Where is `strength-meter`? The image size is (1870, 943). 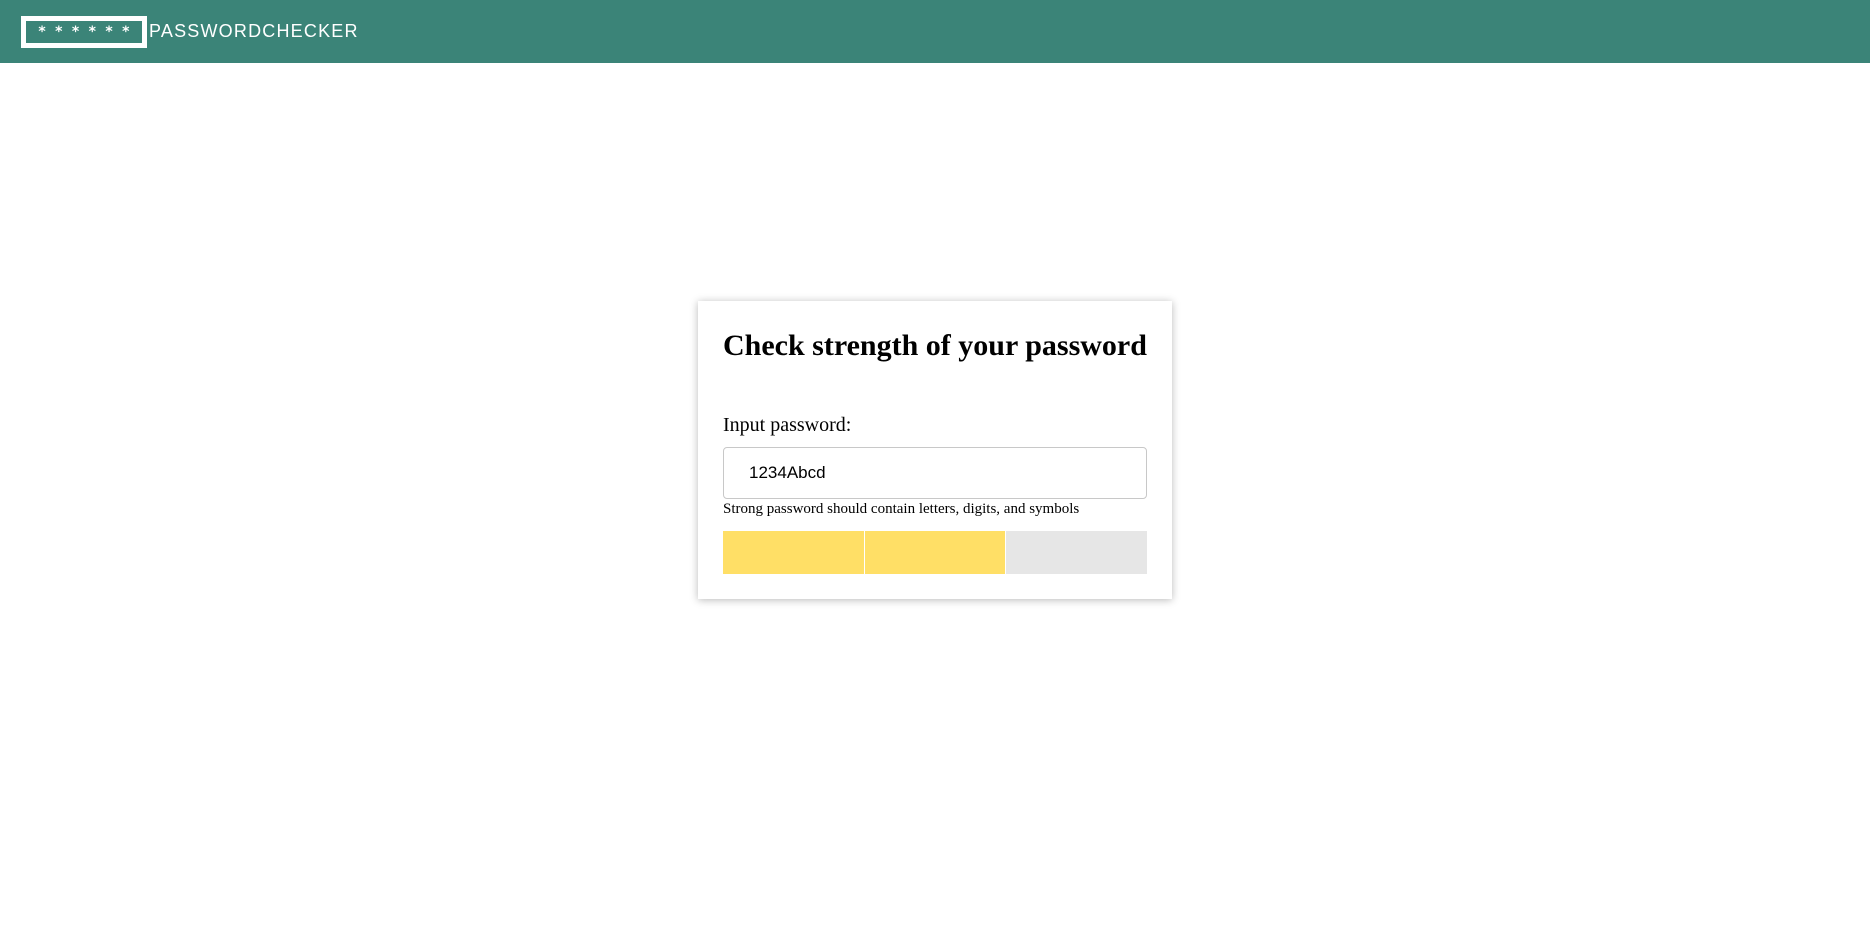 strength-meter is located at coordinates (935, 552).